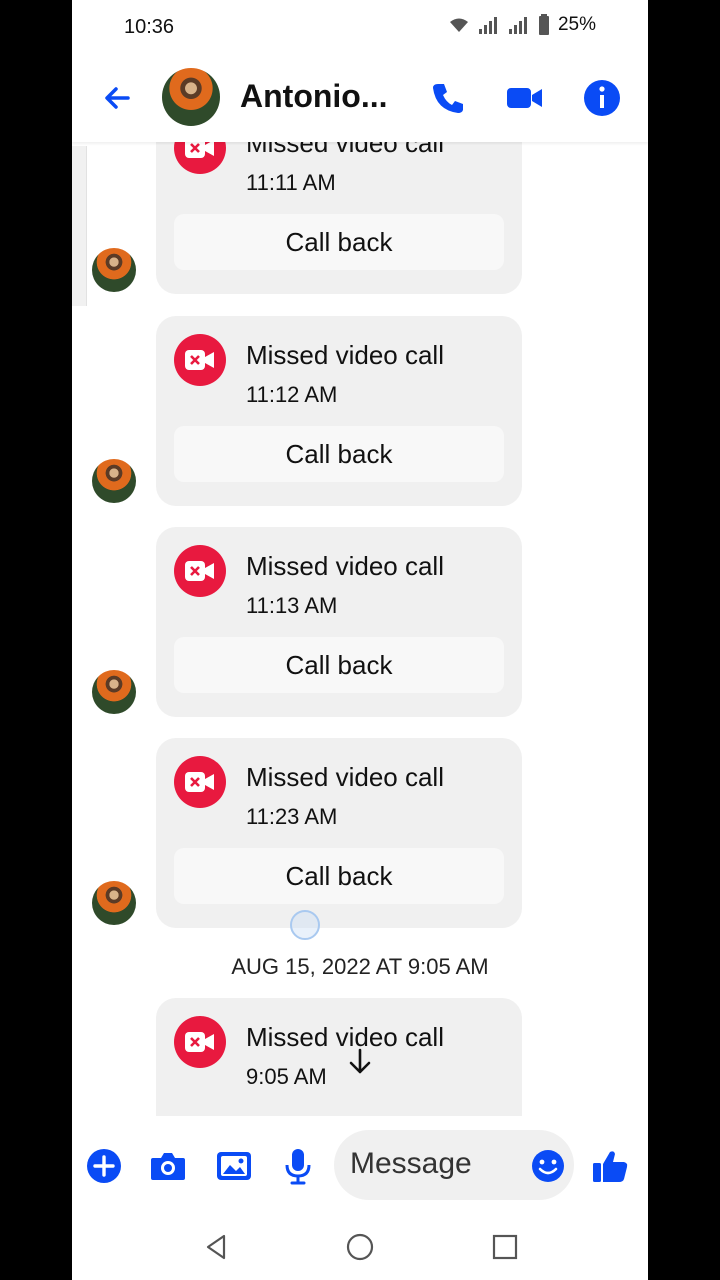 This screenshot has height=1280, width=720. I want to click on scrollbar, so click(79, 226).